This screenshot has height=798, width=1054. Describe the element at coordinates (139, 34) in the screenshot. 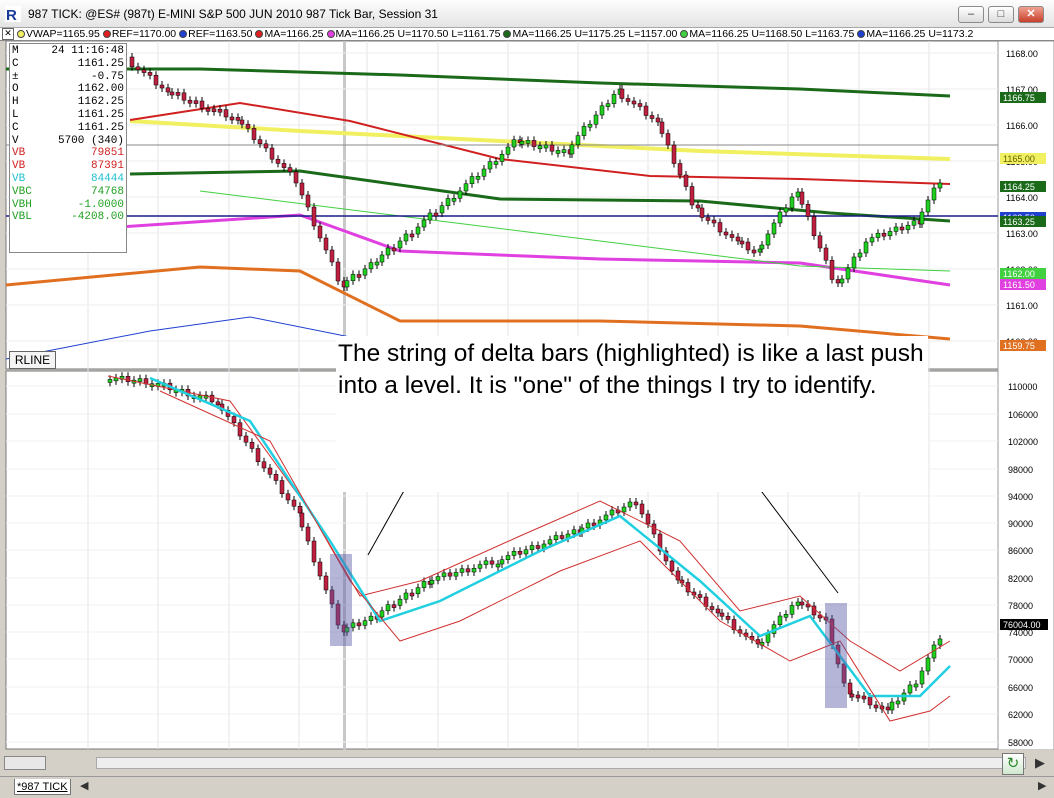

I see `legend-item: REF=1170.00` at that location.